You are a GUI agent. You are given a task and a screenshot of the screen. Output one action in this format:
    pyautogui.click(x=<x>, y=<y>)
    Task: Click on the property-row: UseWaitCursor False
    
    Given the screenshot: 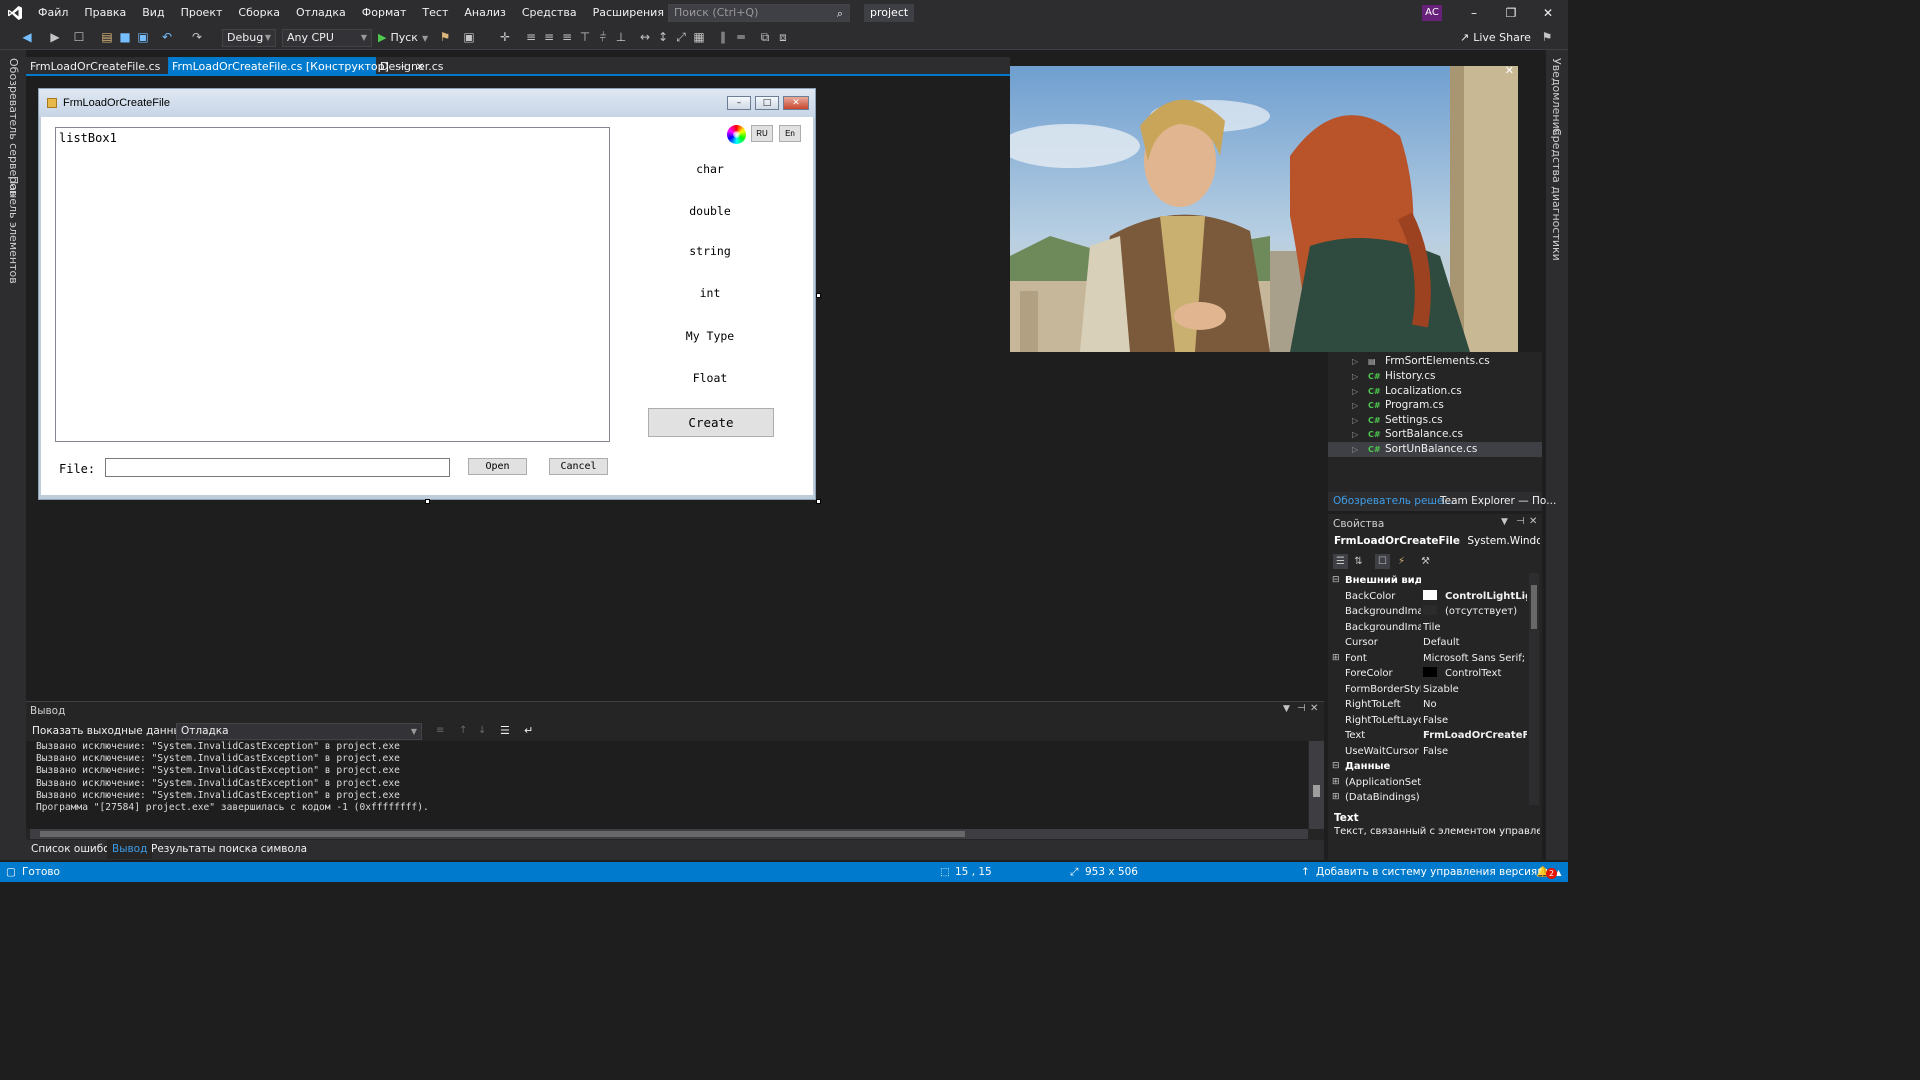 What is the action you would take?
    pyautogui.click(x=1428, y=752)
    